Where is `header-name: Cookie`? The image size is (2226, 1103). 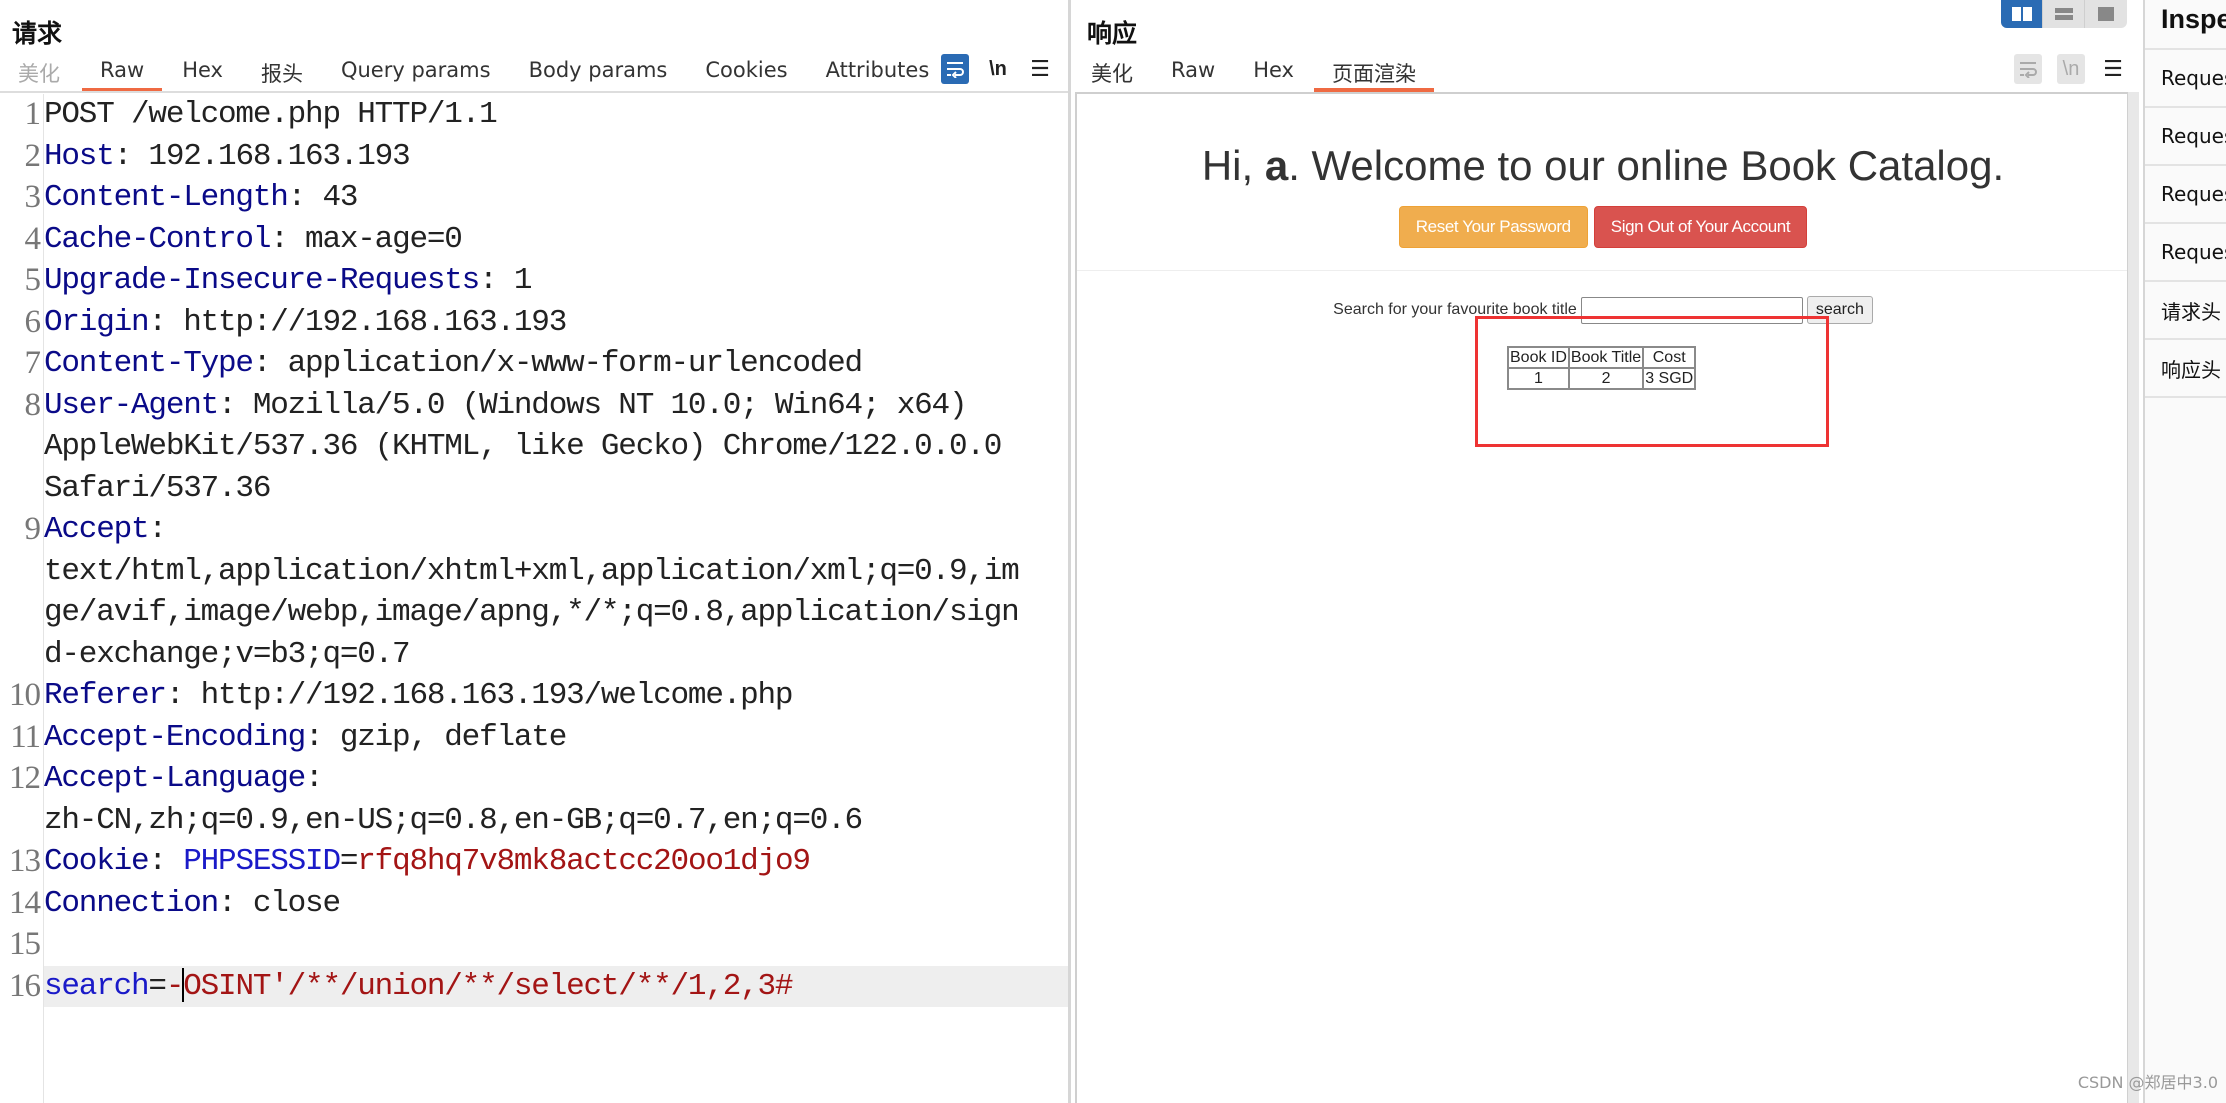 header-name: Cookie is located at coordinates (97, 861).